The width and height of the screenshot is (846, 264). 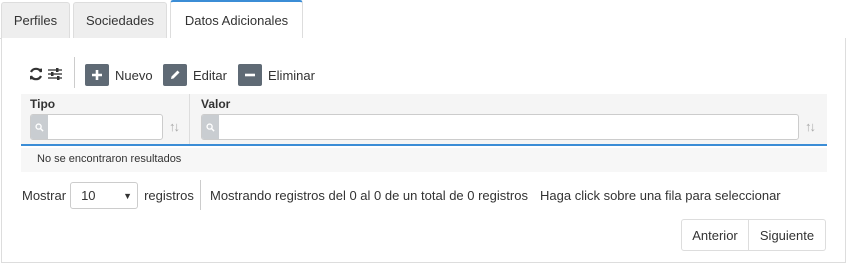 I want to click on column-divider, so click(x=189, y=119).